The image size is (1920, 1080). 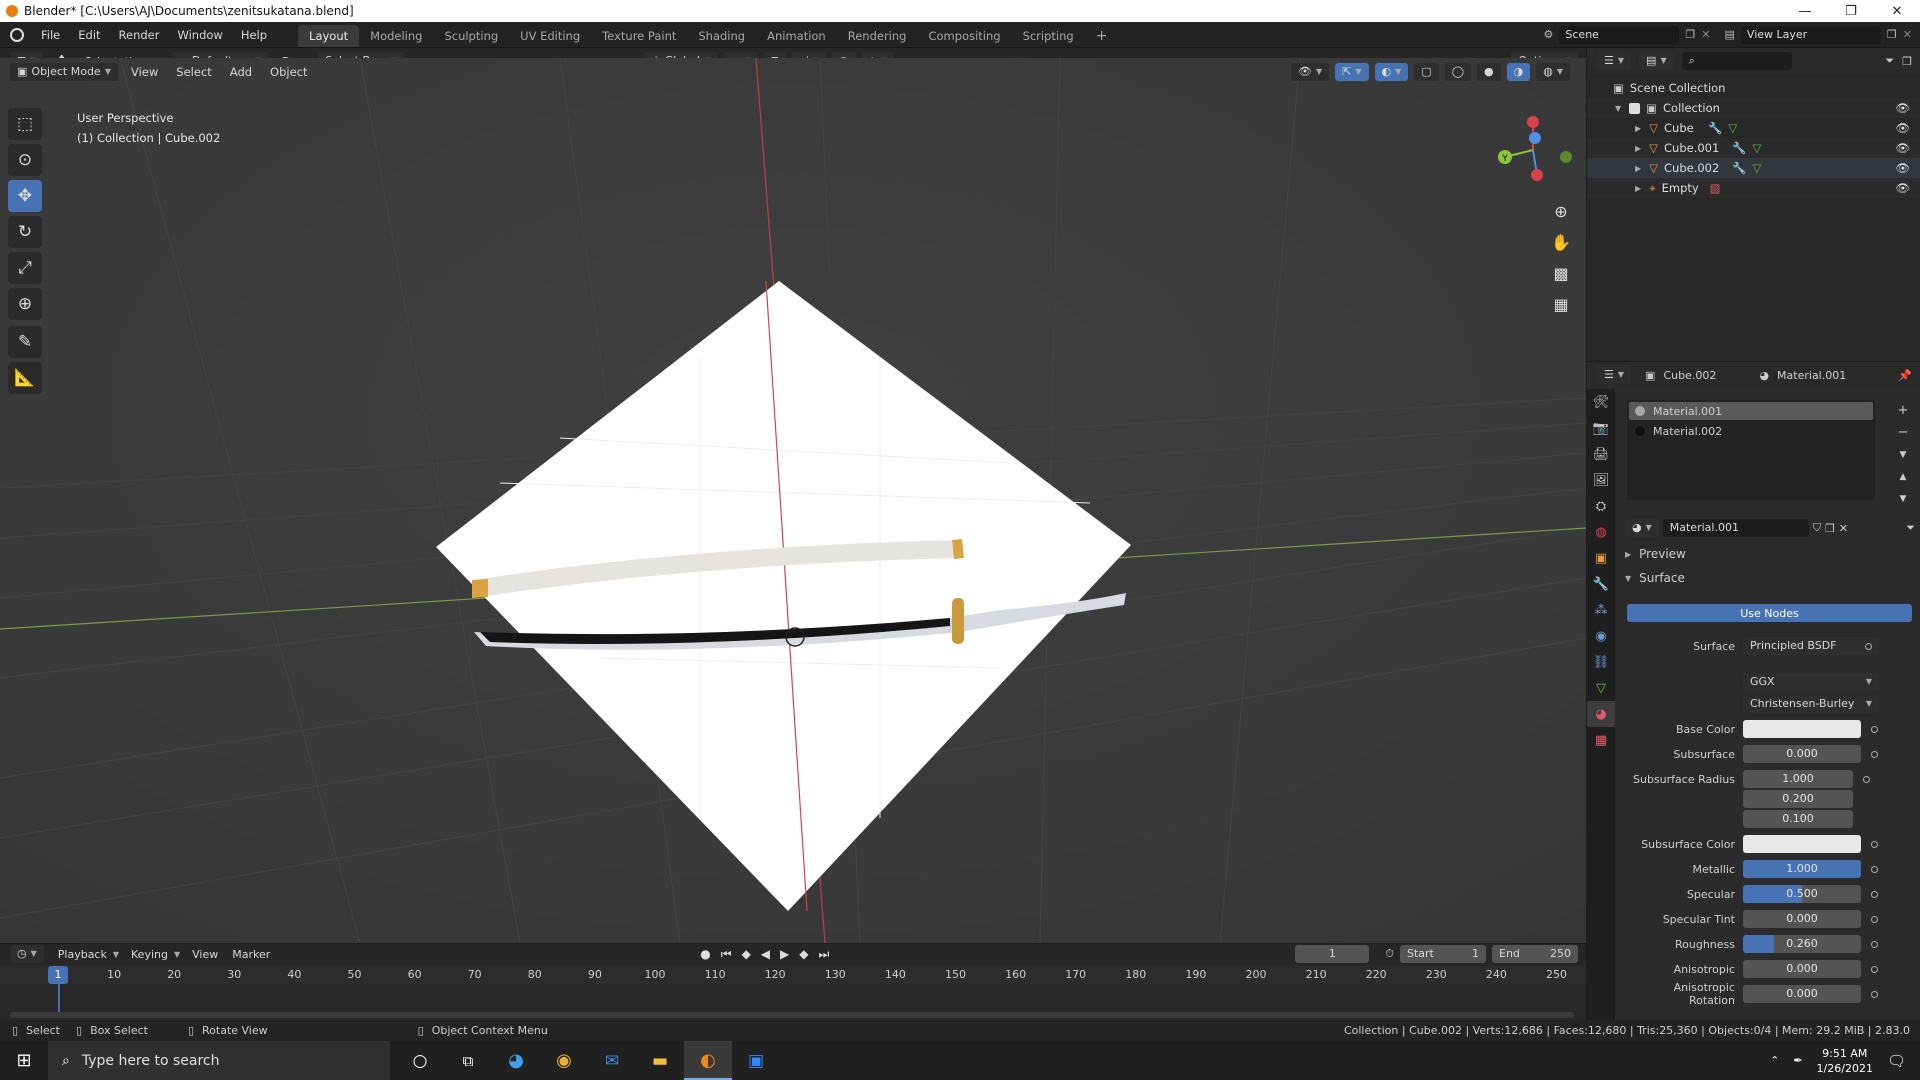 What do you see at coordinates (1426, 72) in the screenshot?
I see `xray-toggle: ▢` at bounding box center [1426, 72].